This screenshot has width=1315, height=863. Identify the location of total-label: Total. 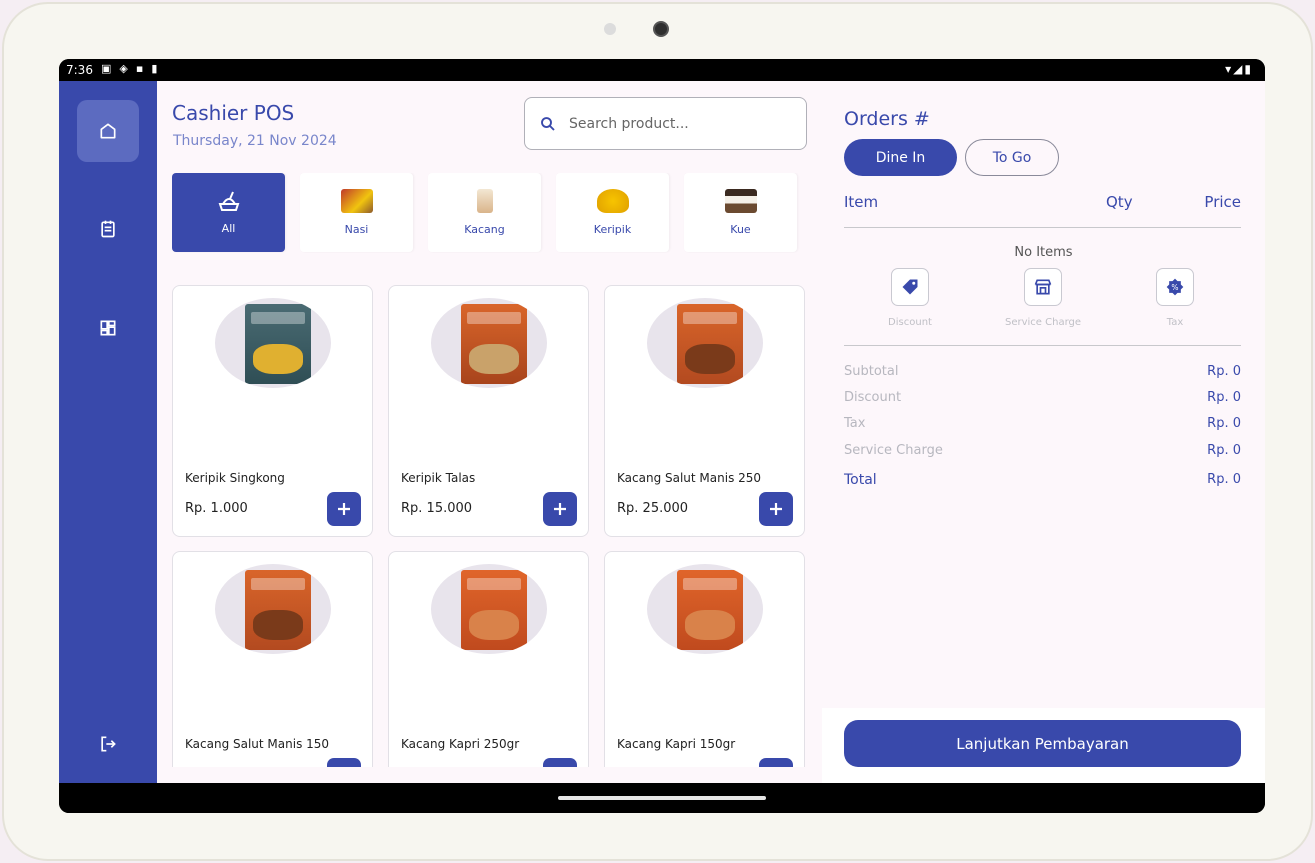
(860, 480).